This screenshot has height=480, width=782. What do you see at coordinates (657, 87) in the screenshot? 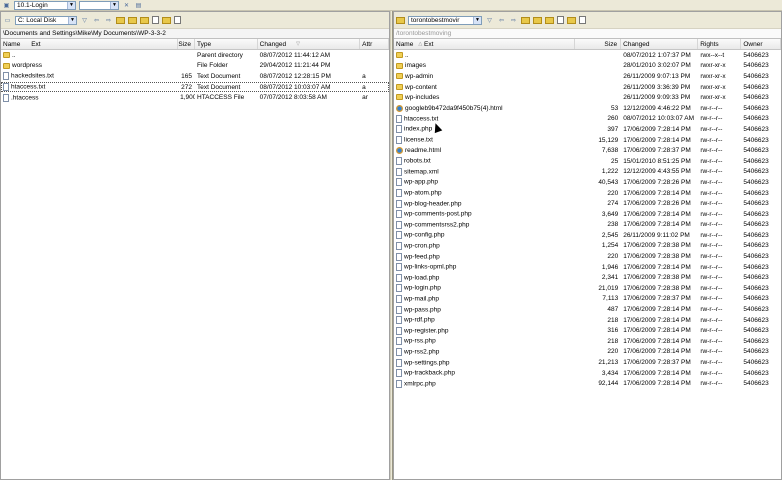
I see `row-changed: 26/11/2009 3:36:39 PM` at bounding box center [657, 87].